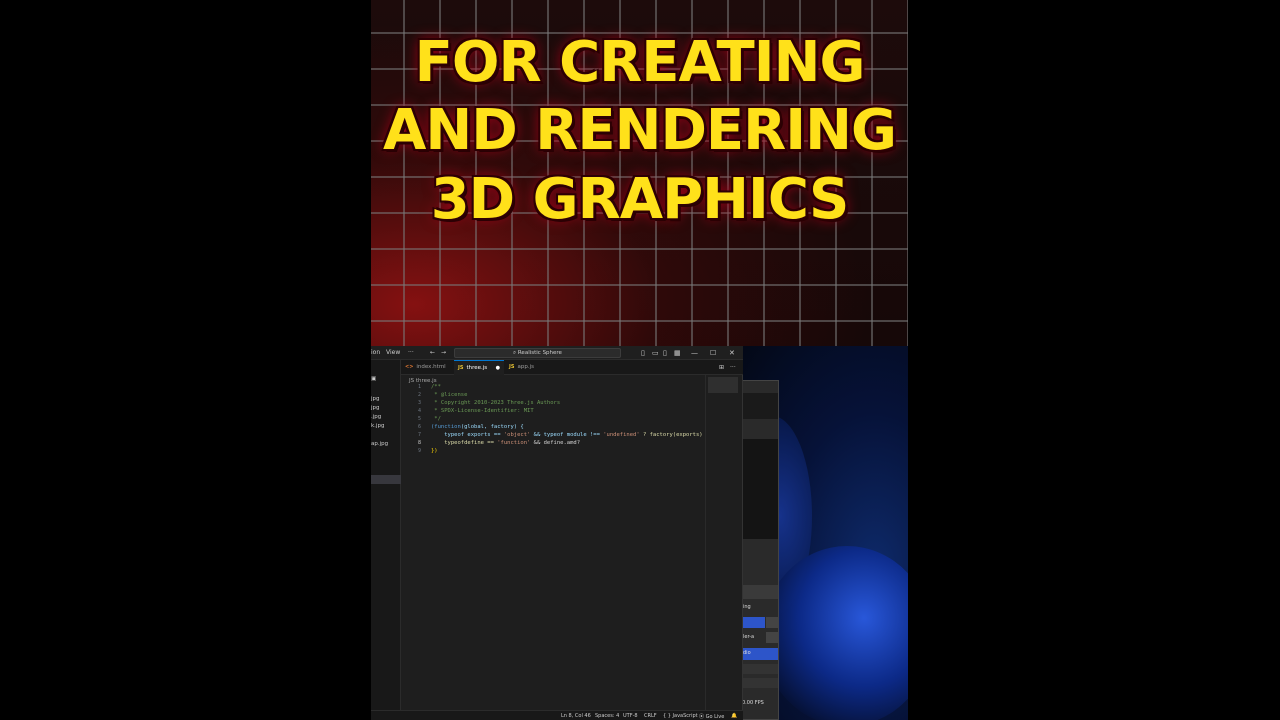 The width and height of the screenshot is (1280, 720). What do you see at coordinates (375, 352) in the screenshot?
I see `menu-selection: ion` at bounding box center [375, 352].